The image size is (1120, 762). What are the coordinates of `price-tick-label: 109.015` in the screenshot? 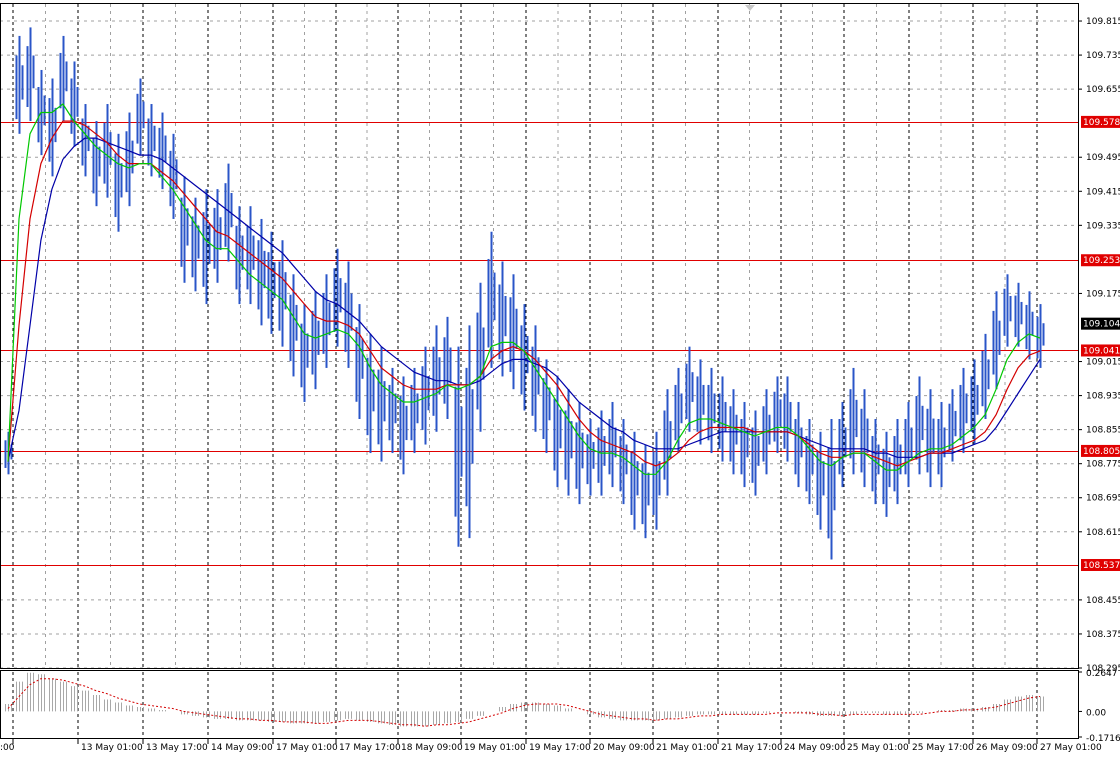 It's located at (1103, 363).